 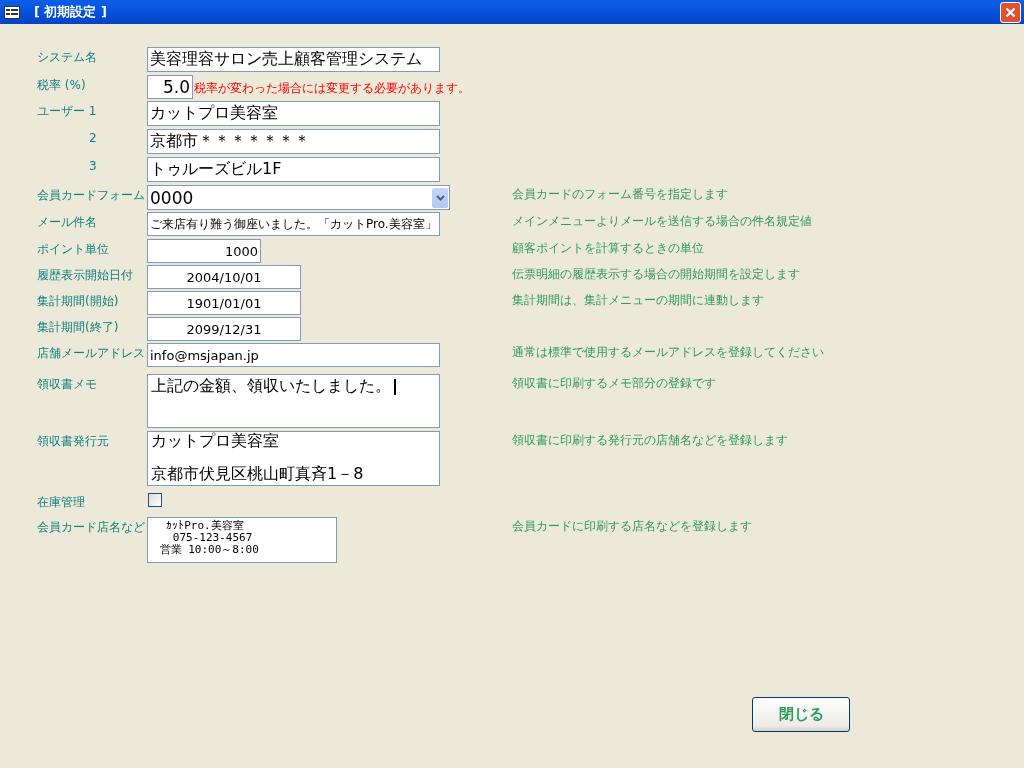 What do you see at coordinates (293, 224) in the screenshot?
I see `input-field: ご来店有り難う御座いました。「カットPro.美容室」` at bounding box center [293, 224].